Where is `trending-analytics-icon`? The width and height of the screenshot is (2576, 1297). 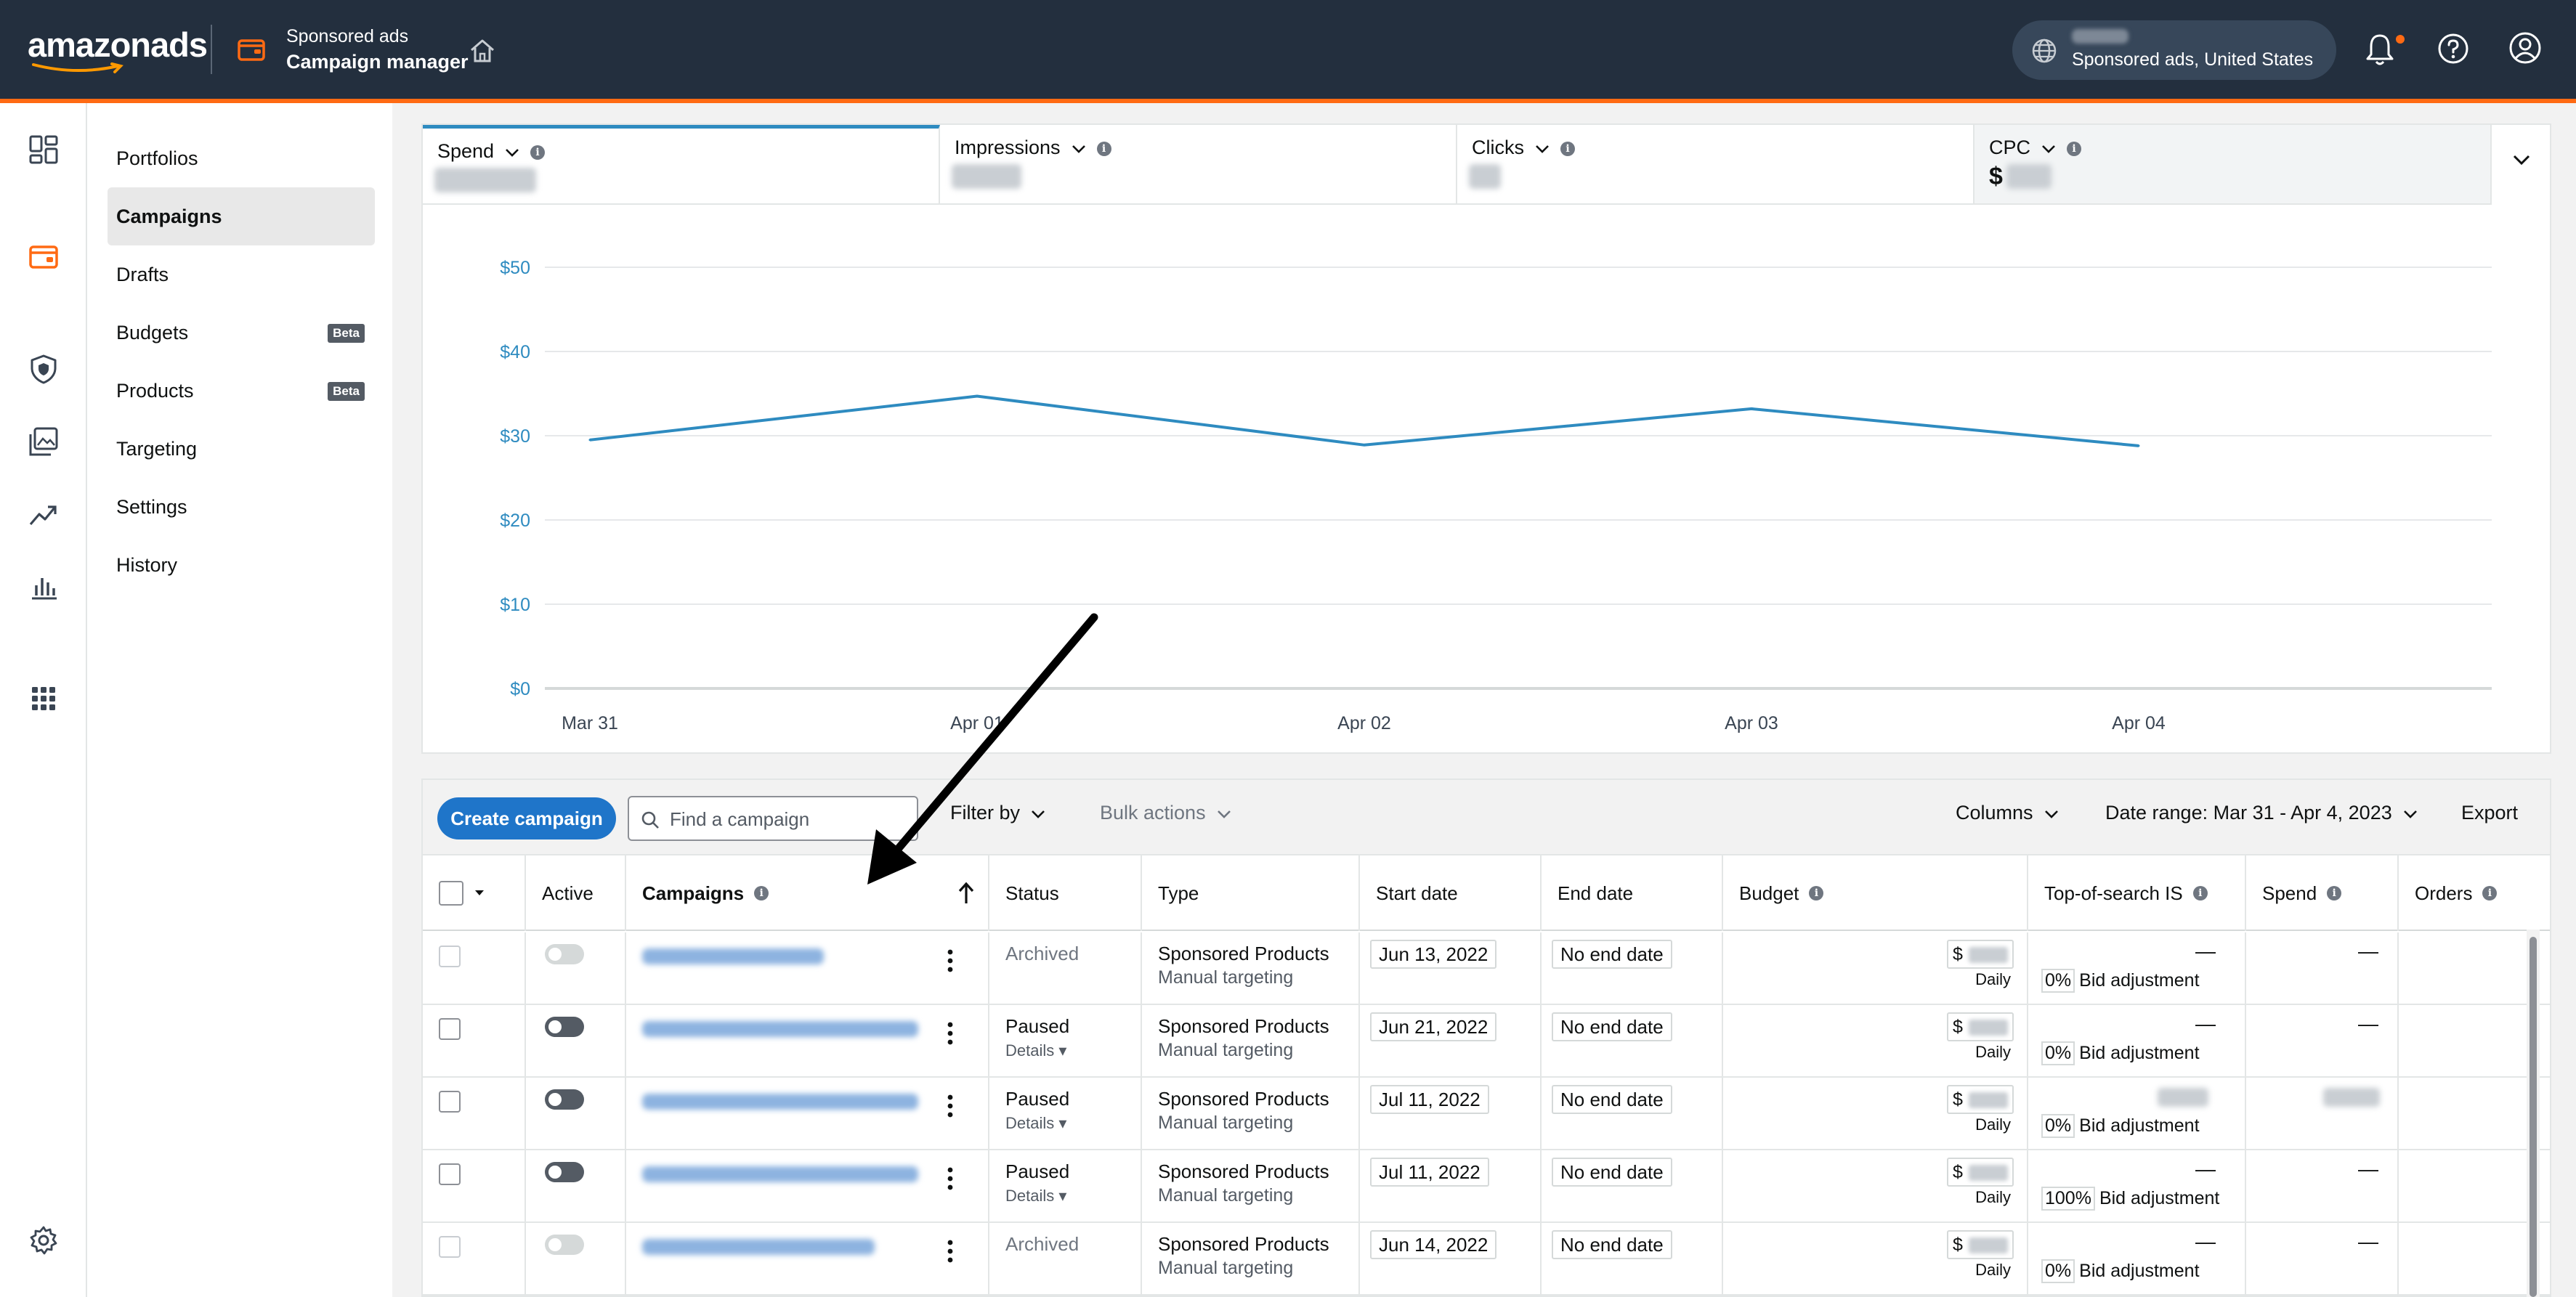 trending-analytics-icon is located at coordinates (44, 514).